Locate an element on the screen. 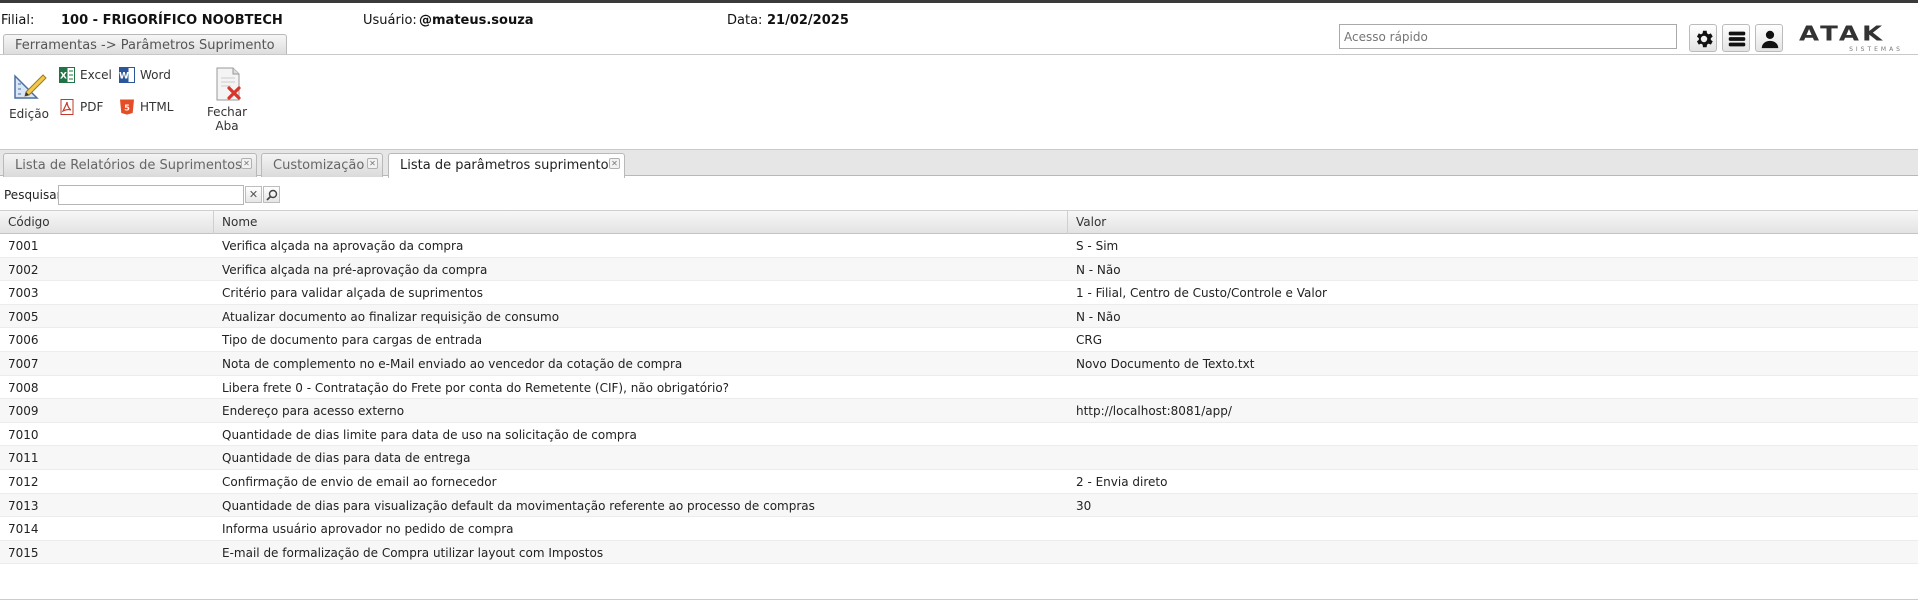 This screenshot has height=600, width=1918. cell-valor: CRG is located at coordinates (1089, 340).